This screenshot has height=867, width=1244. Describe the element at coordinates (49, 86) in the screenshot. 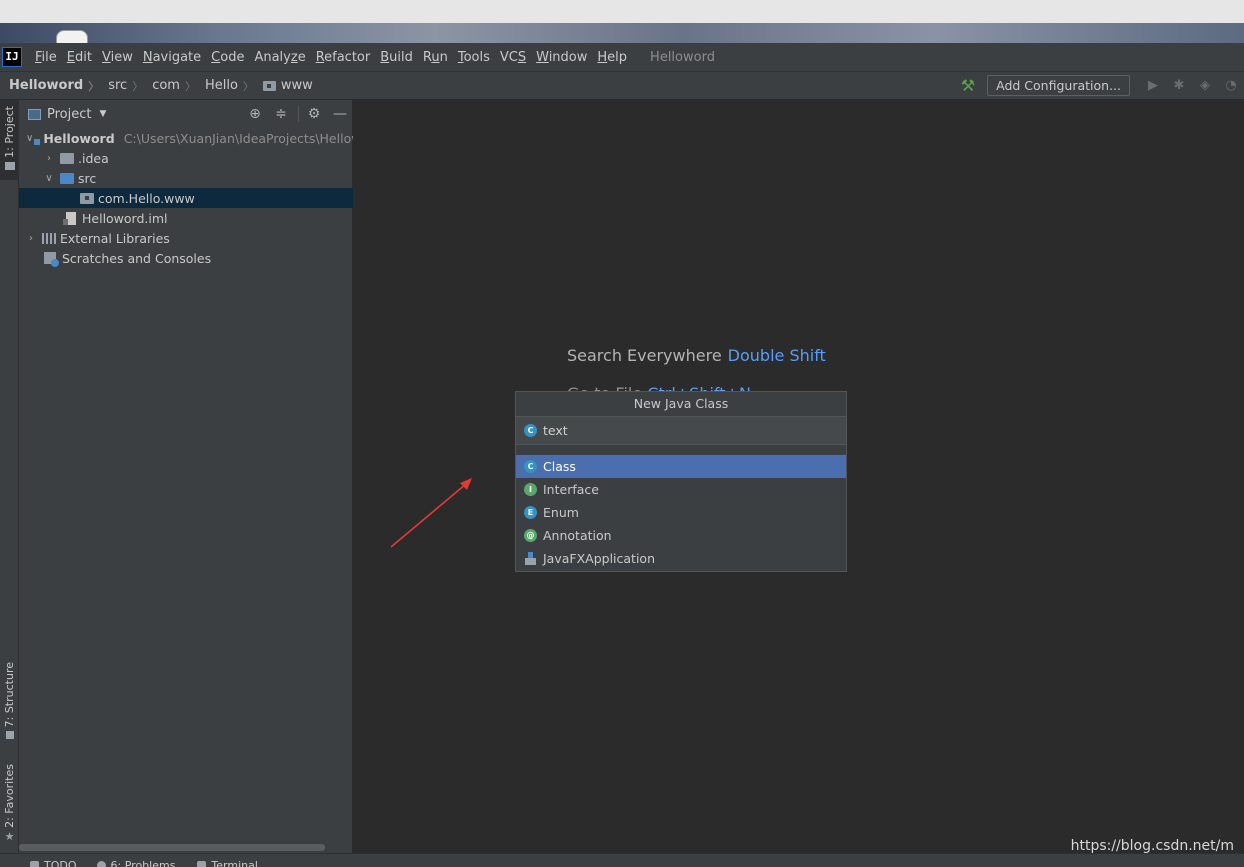

I see `breadcrumb-project: Helloword 〉` at that location.